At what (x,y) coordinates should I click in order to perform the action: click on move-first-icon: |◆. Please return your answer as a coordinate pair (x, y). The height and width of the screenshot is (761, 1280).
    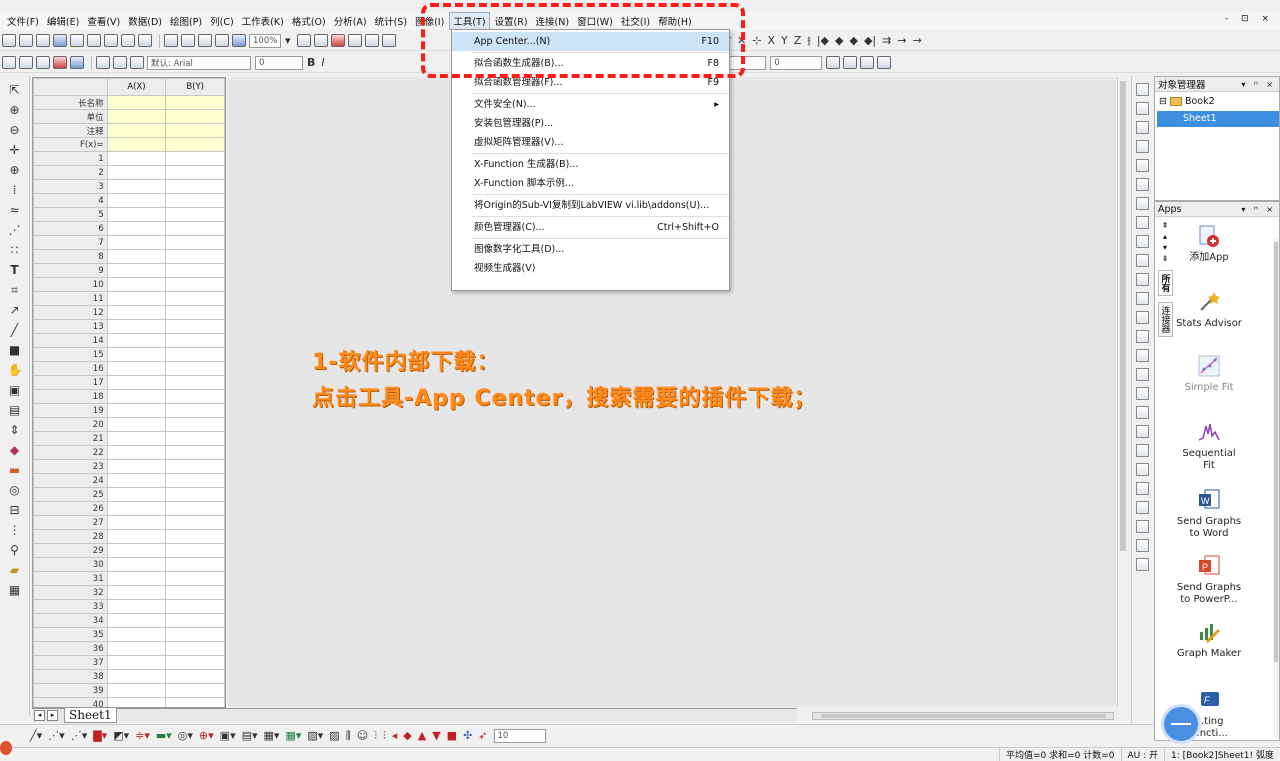
    Looking at the image, I should click on (823, 40).